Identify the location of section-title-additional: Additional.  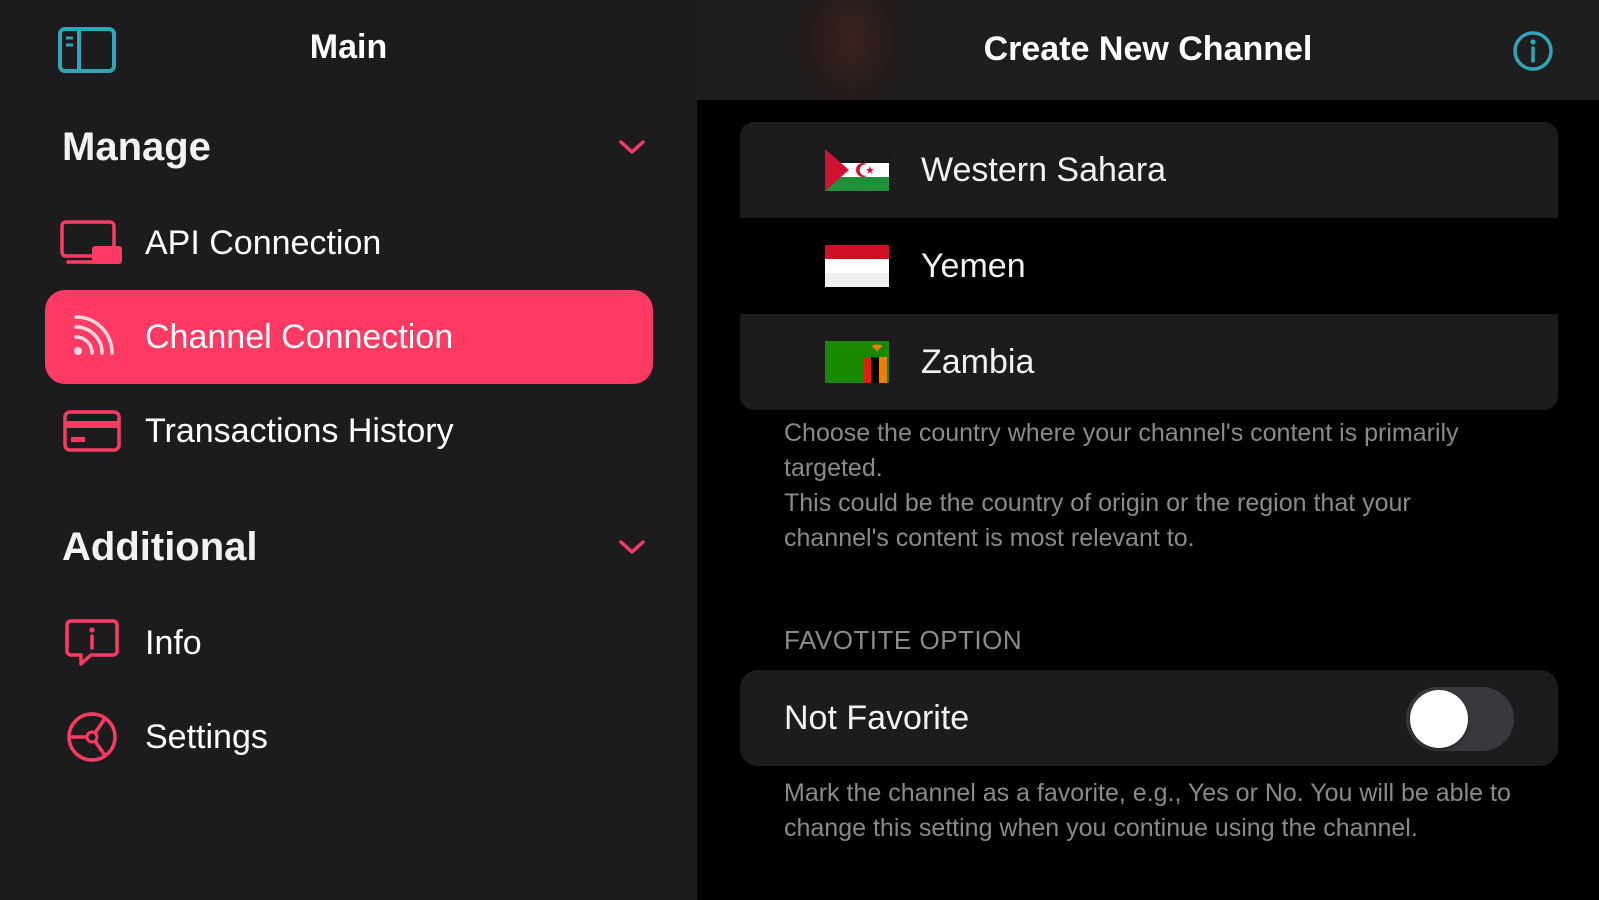
(160, 546).